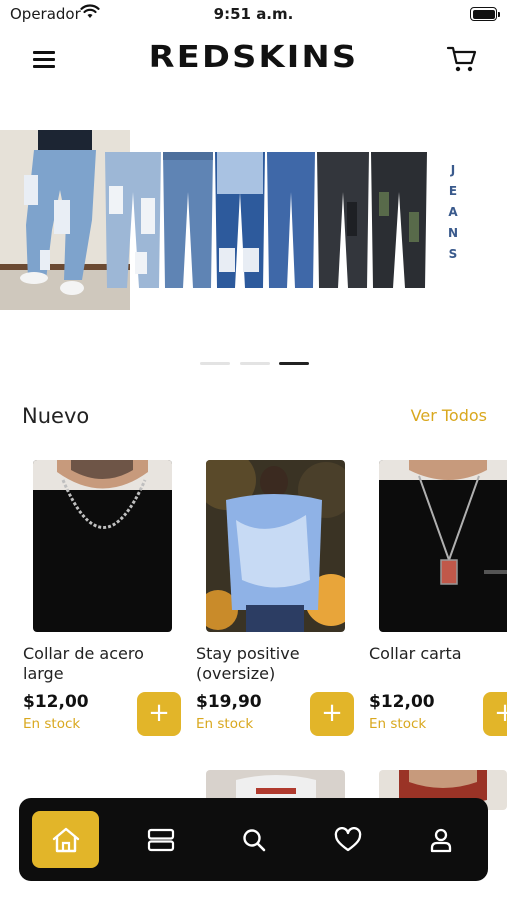 The height and width of the screenshot is (900, 507). What do you see at coordinates (294, 363) in the screenshot?
I see `carousel-dot-active` at bounding box center [294, 363].